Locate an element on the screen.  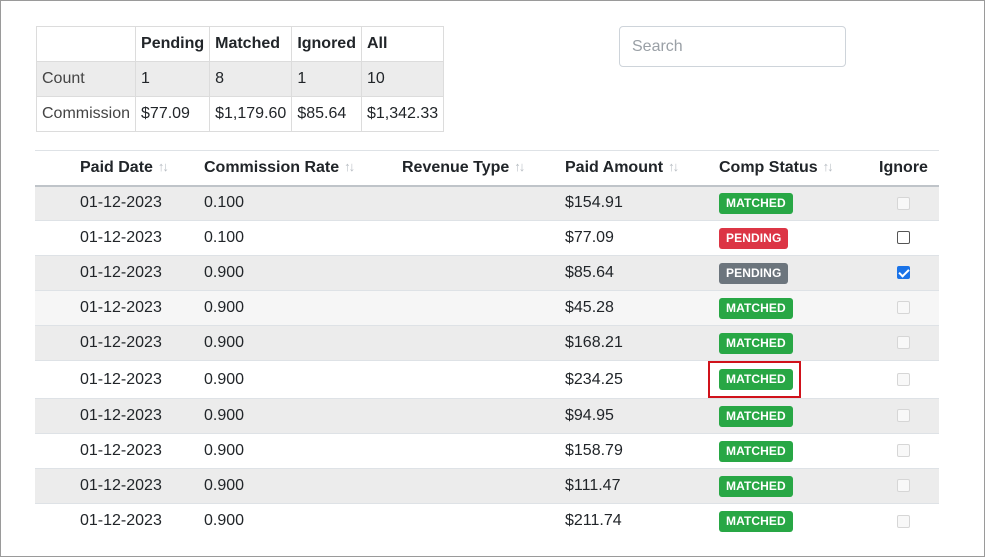
paid-amount-cell: $45.28 is located at coordinates (642, 308).